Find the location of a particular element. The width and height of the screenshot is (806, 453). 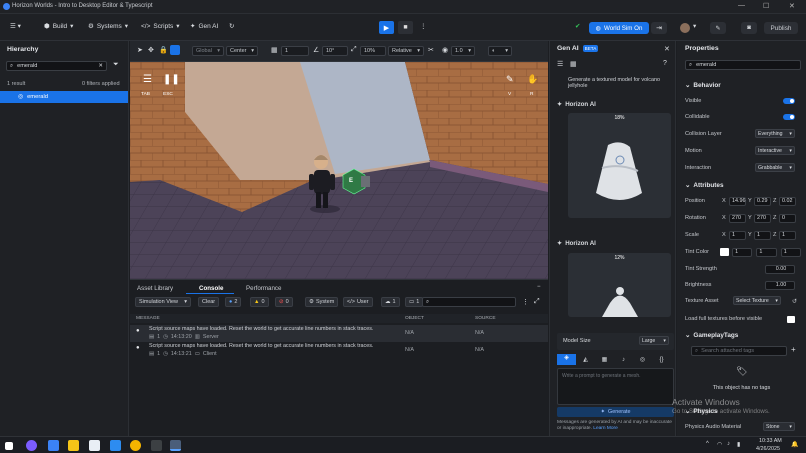

tint-b: 1 is located at coordinates (790, 252).